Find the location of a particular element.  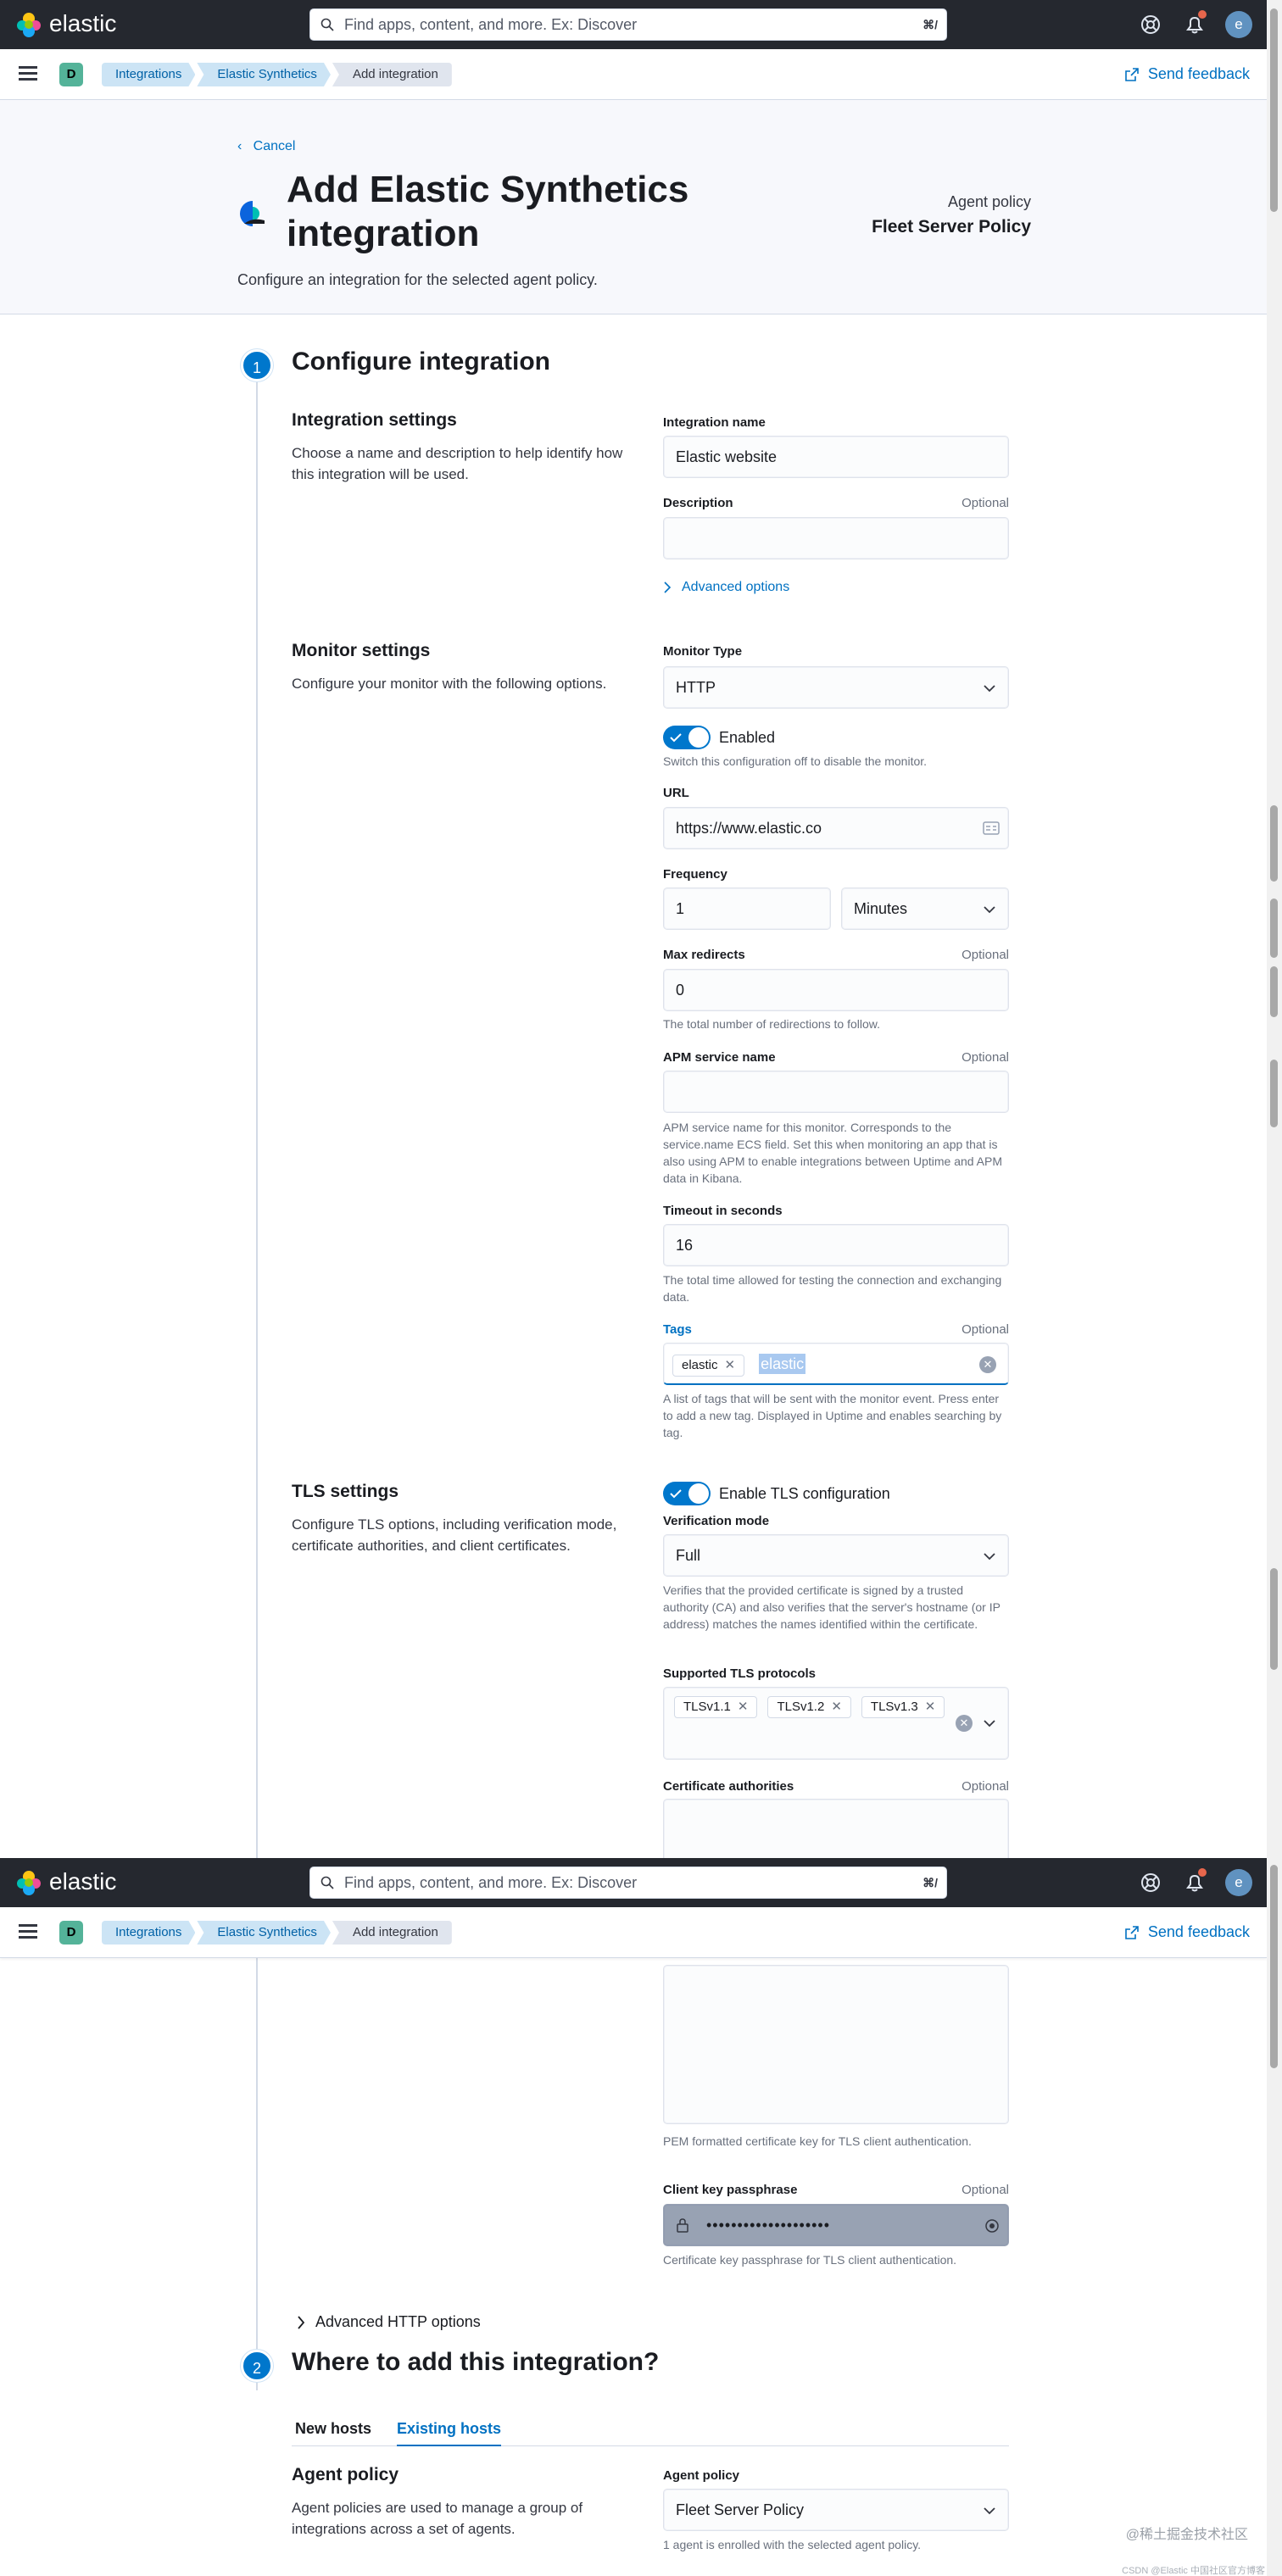

enabled-toggle is located at coordinates (687, 737).